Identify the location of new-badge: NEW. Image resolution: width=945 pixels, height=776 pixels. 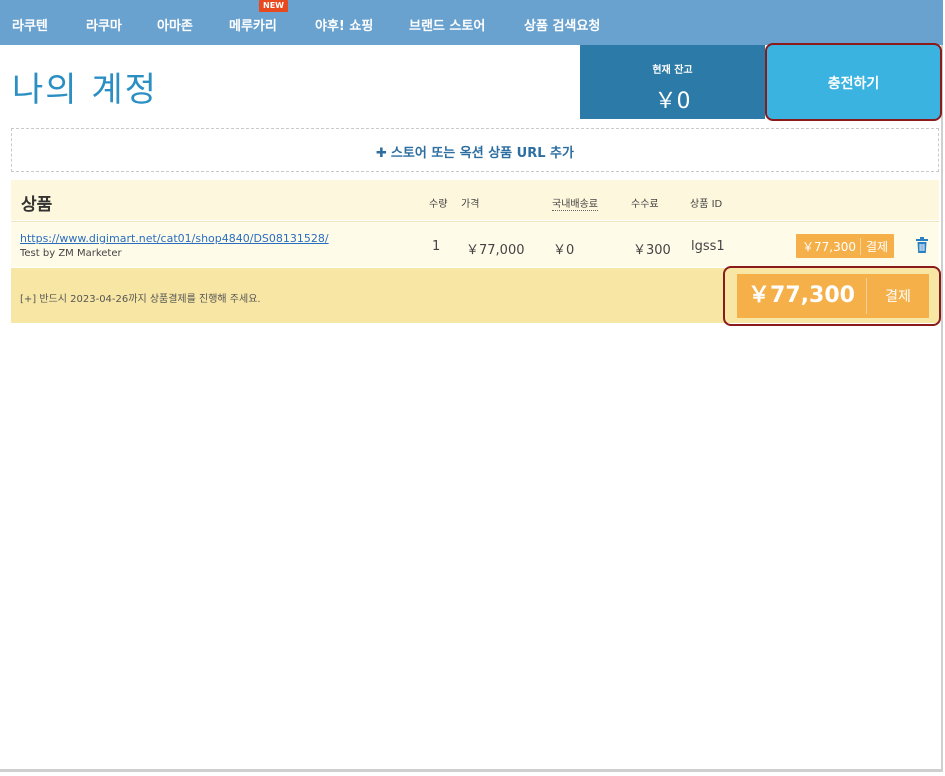
(273, 6).